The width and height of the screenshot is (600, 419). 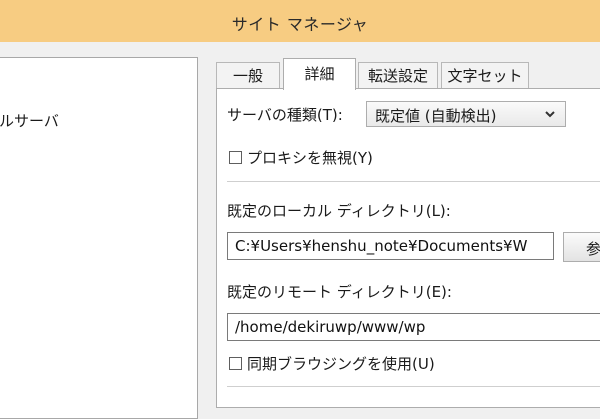 I want to click on sync-browsing-checkbox, so click(x=235, y=363).